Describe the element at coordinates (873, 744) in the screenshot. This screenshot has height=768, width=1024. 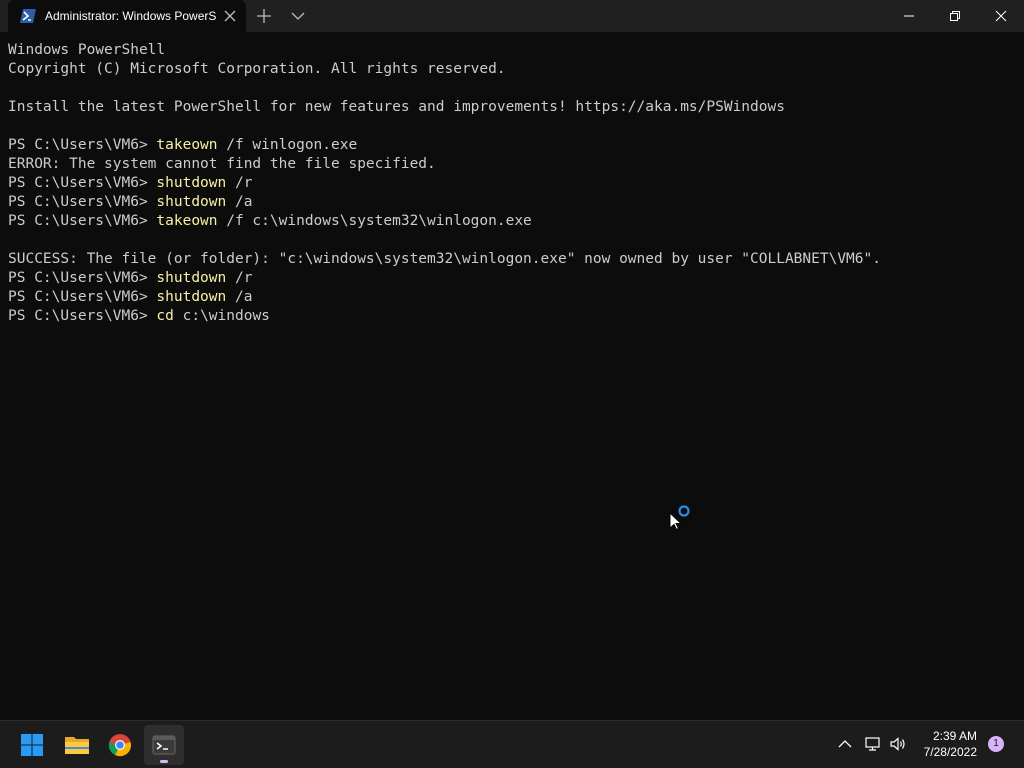
I see `network-icon` at that location.